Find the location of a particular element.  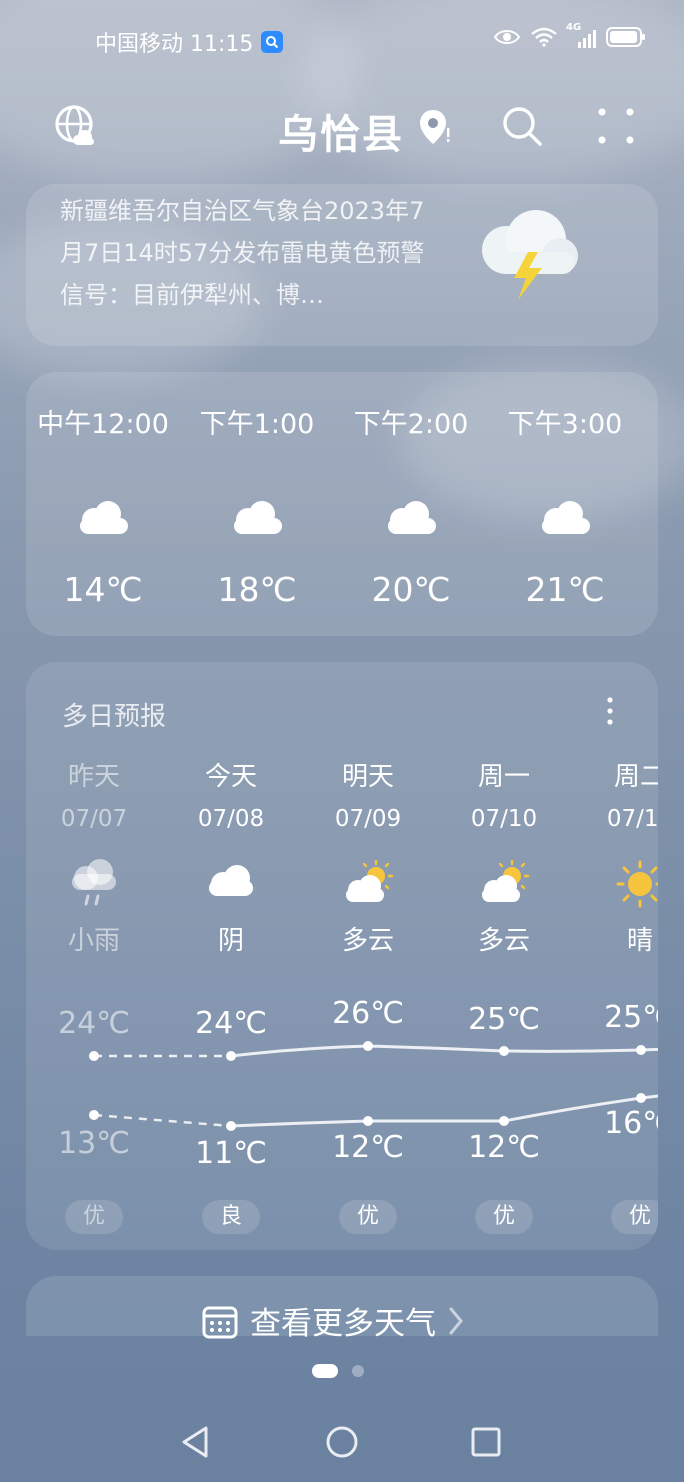

daily-title: 多日预报 is located at coordinates (114, 717).